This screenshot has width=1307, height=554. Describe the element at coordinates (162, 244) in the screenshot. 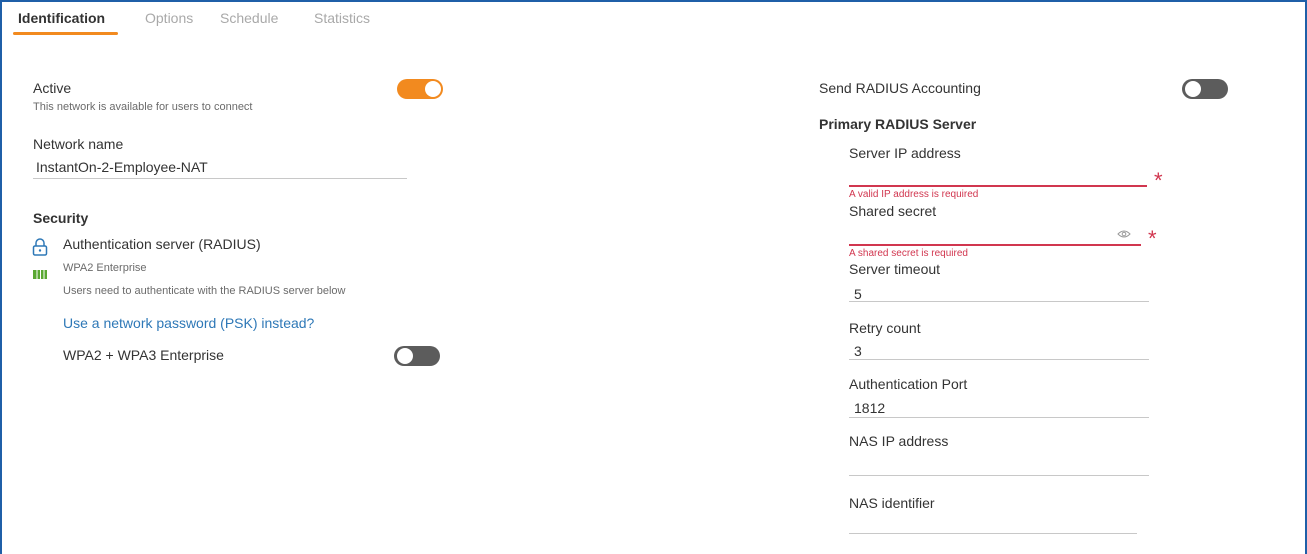

I see `auth-server-title: Authentication server (RADIUS)` at that location.